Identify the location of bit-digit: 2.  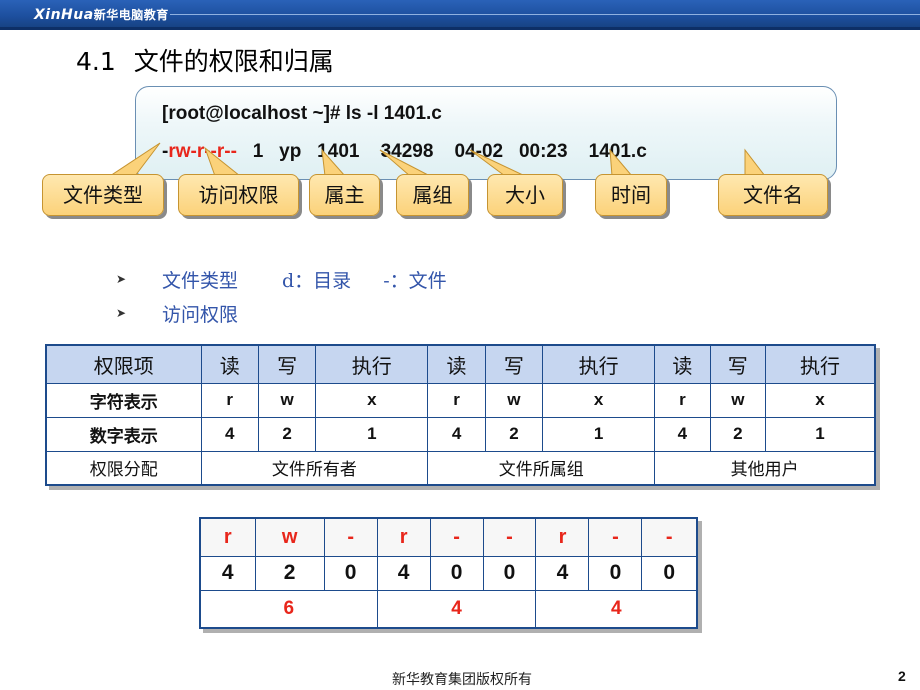
(289, 573).